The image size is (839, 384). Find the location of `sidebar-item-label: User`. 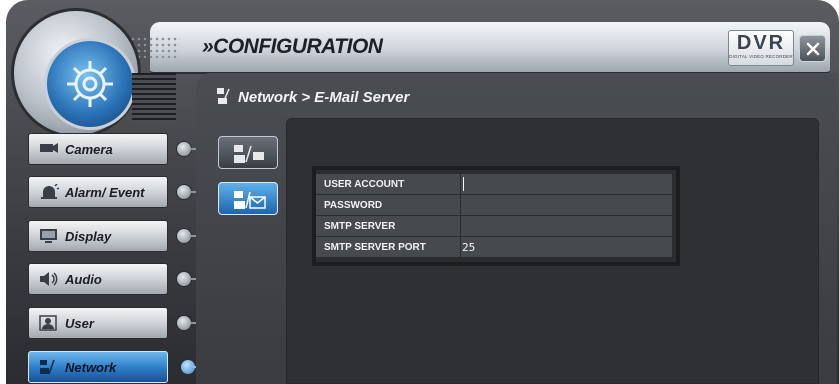

sidebar-item-label: User is located at coordinates (79, 323).